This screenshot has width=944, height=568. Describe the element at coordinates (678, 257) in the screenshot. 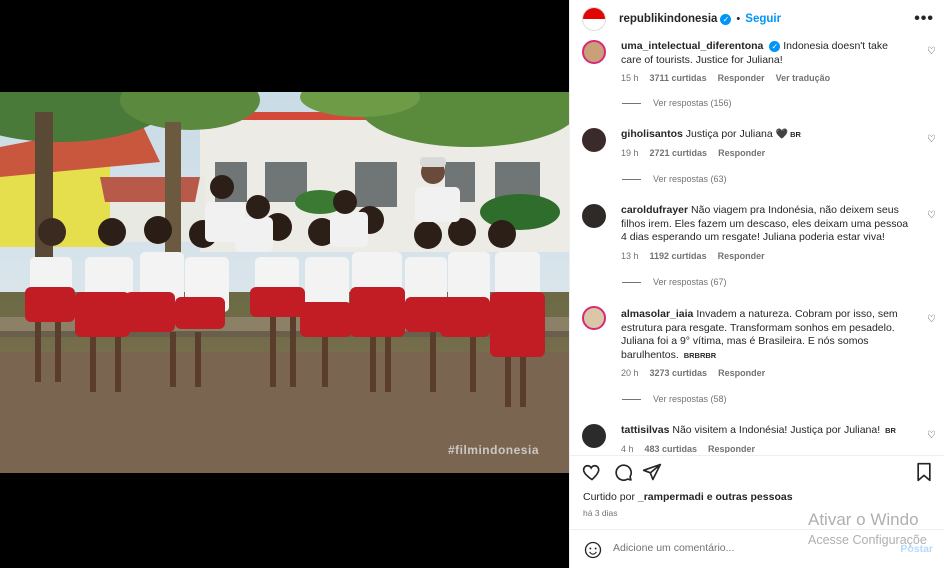

I see `comment-likes: 1192 curtidas` at that location.